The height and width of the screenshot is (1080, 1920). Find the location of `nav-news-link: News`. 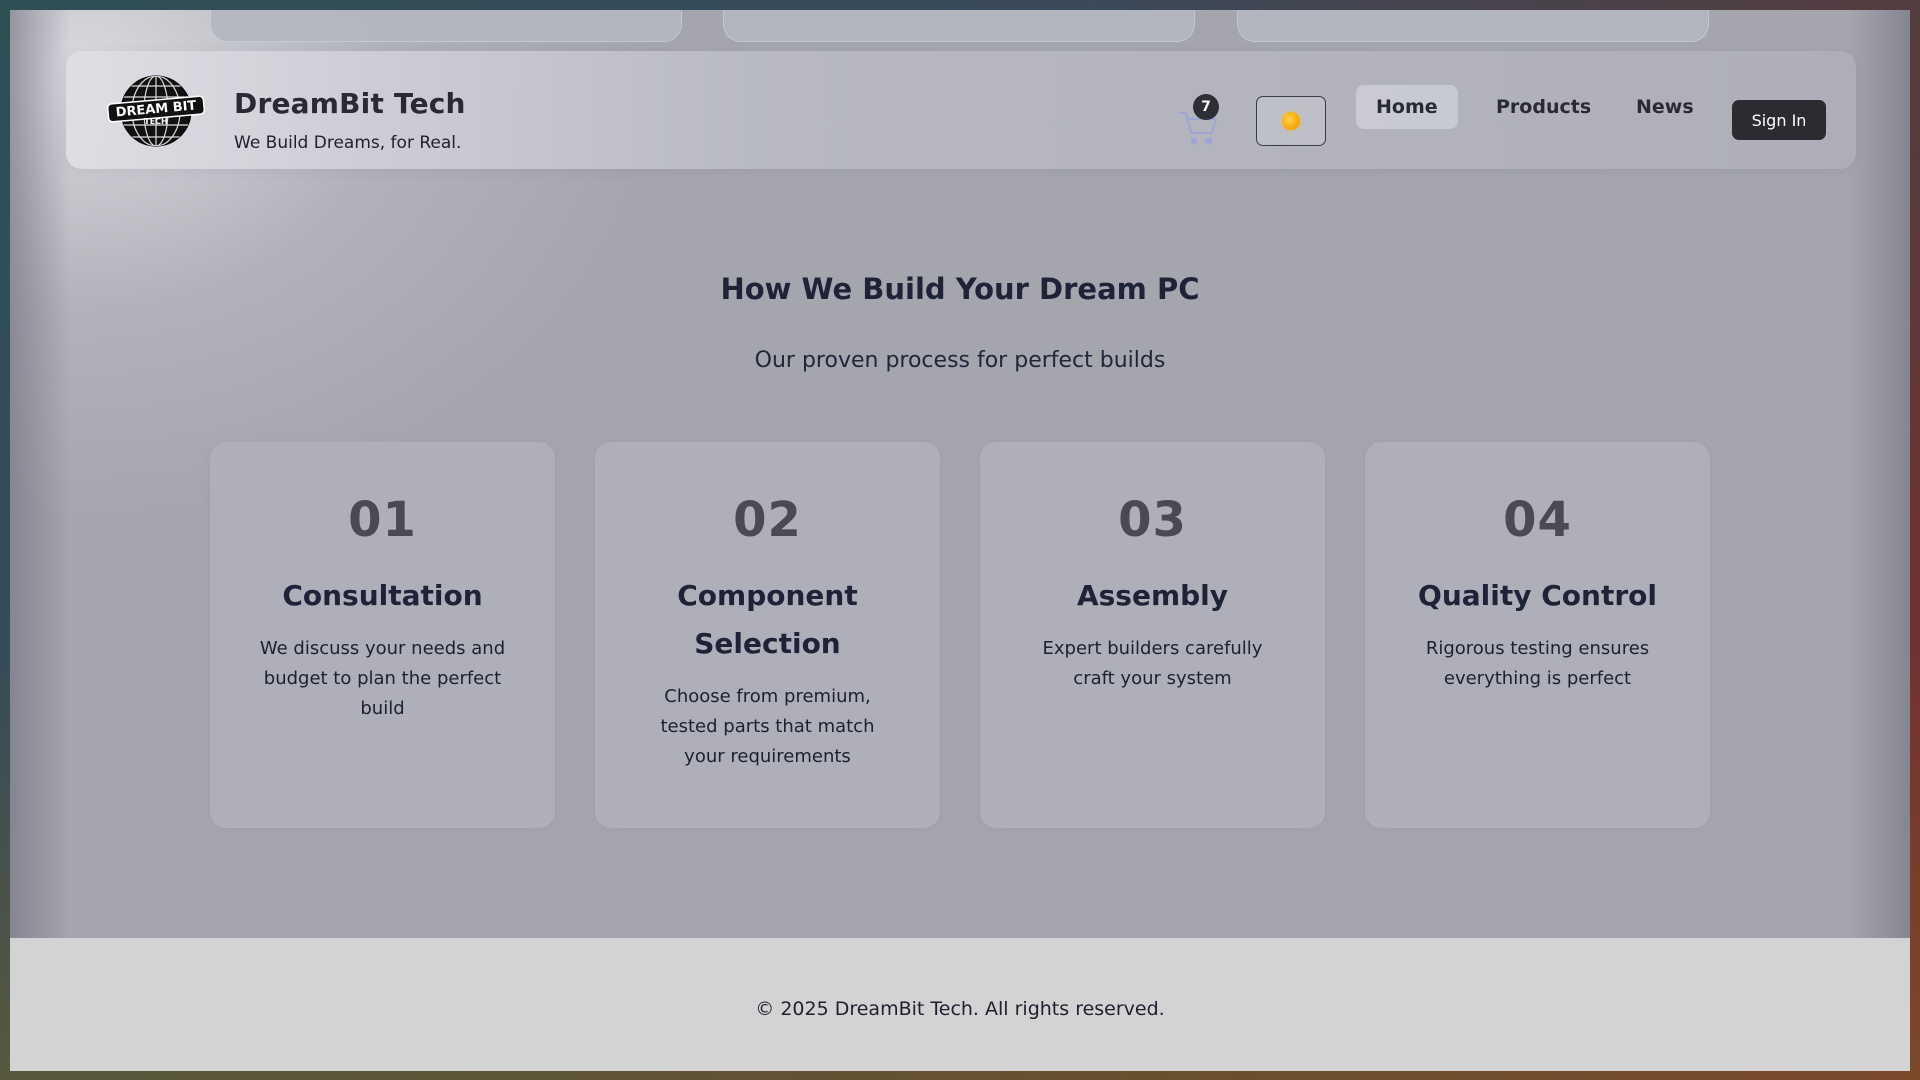

nav-news-link: News is located at coordinates (1665, 107).